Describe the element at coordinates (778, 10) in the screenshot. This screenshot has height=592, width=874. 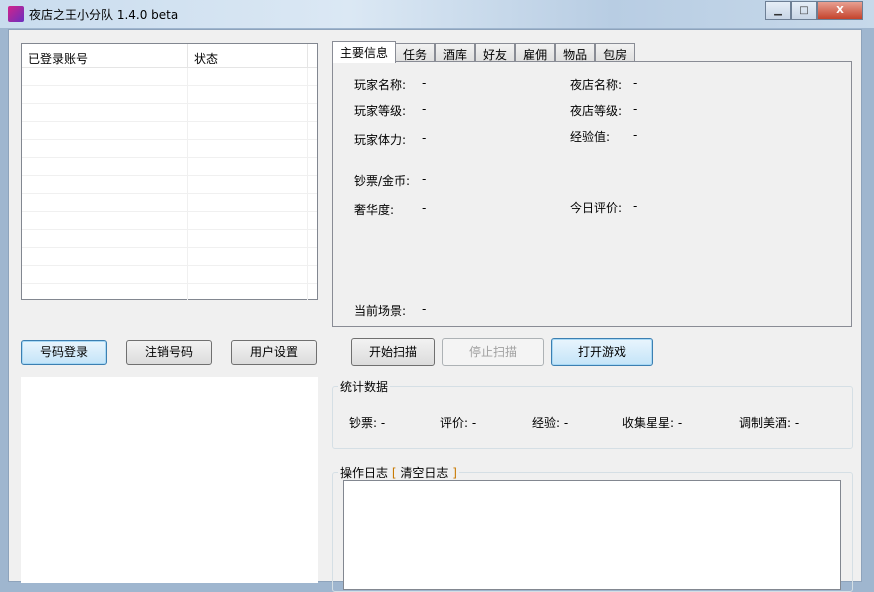
I see `minimize-button: ▁` at that location.